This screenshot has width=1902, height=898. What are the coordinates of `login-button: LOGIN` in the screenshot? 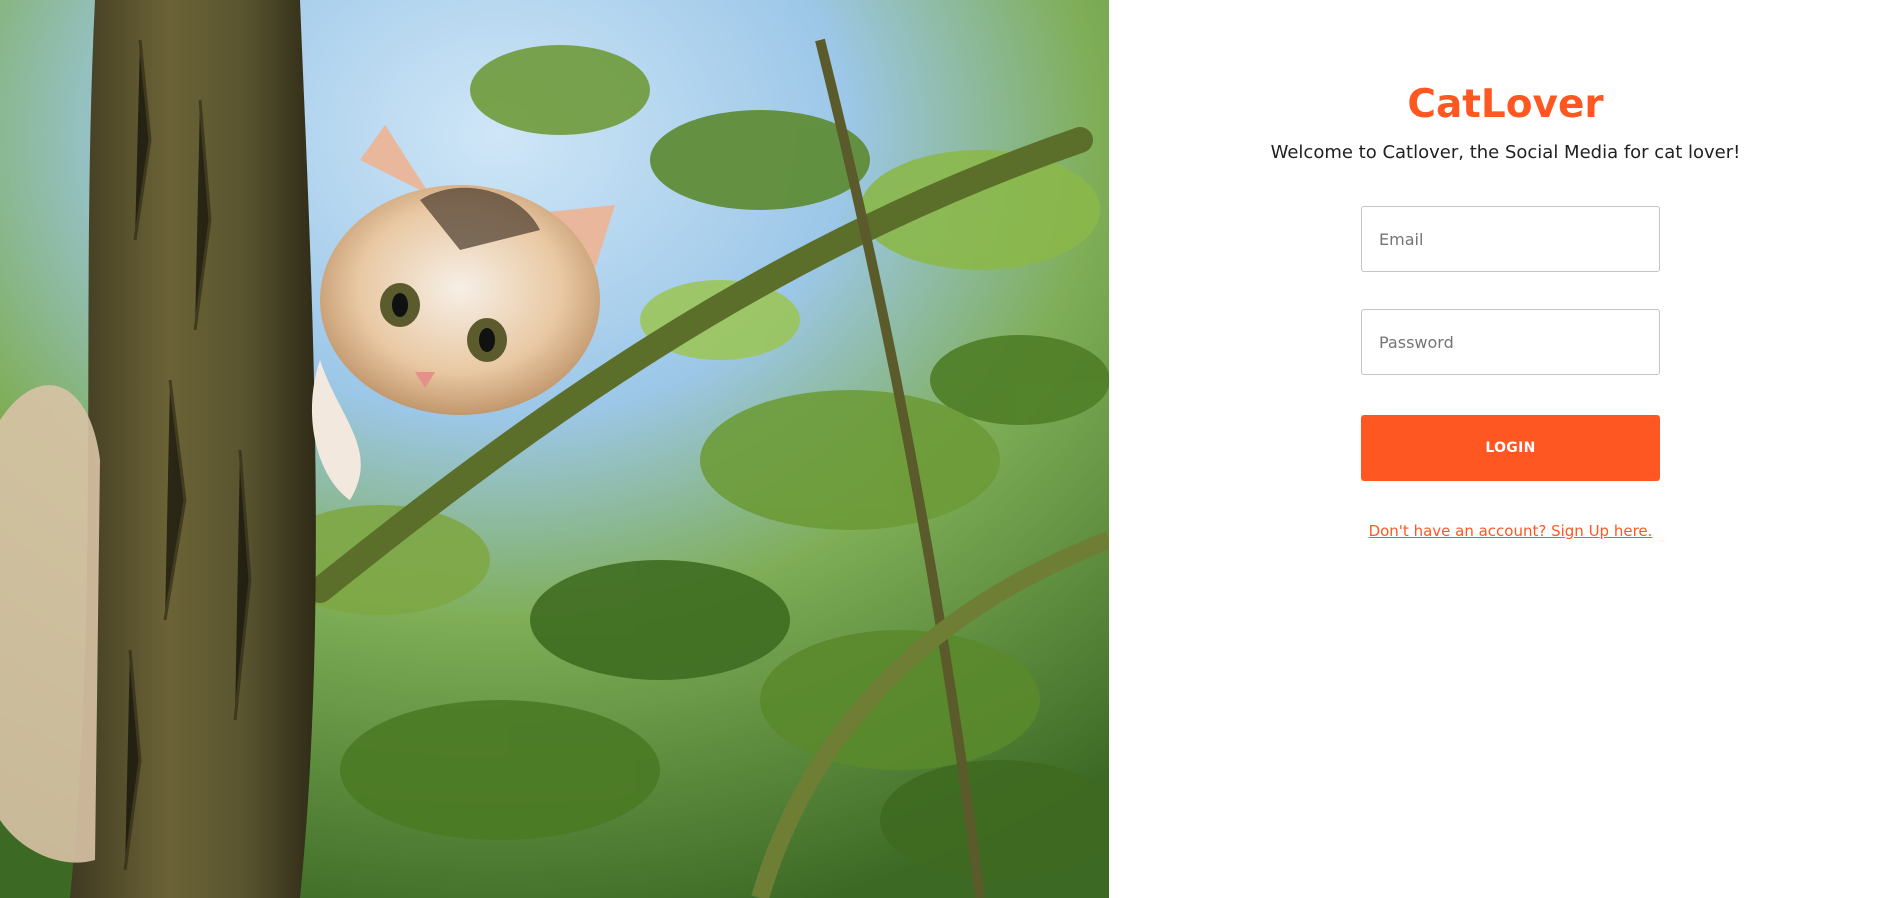 It's located at (1510, 448).